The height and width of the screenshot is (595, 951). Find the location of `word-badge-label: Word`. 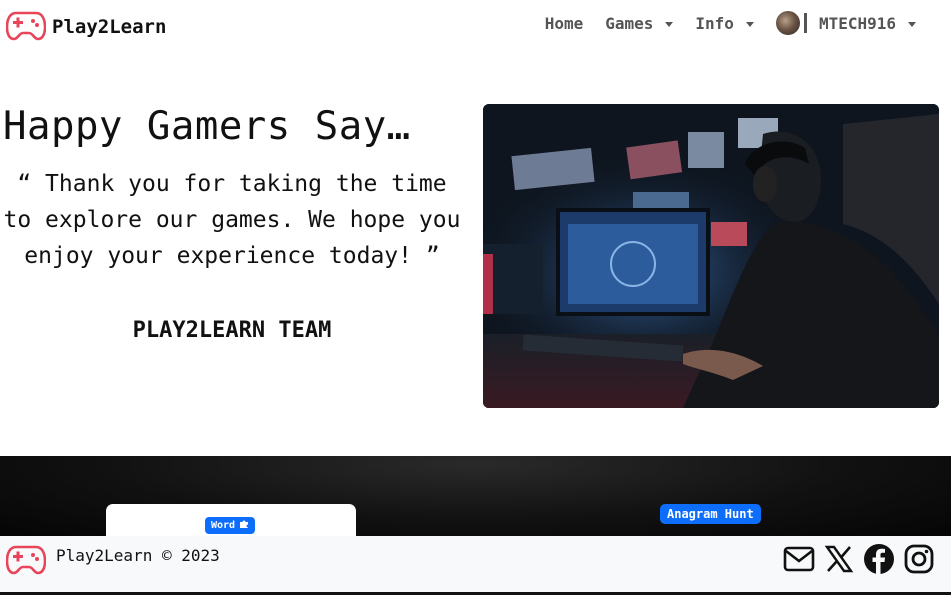

word-badge-label: Word is located at coordinates (223, 525).